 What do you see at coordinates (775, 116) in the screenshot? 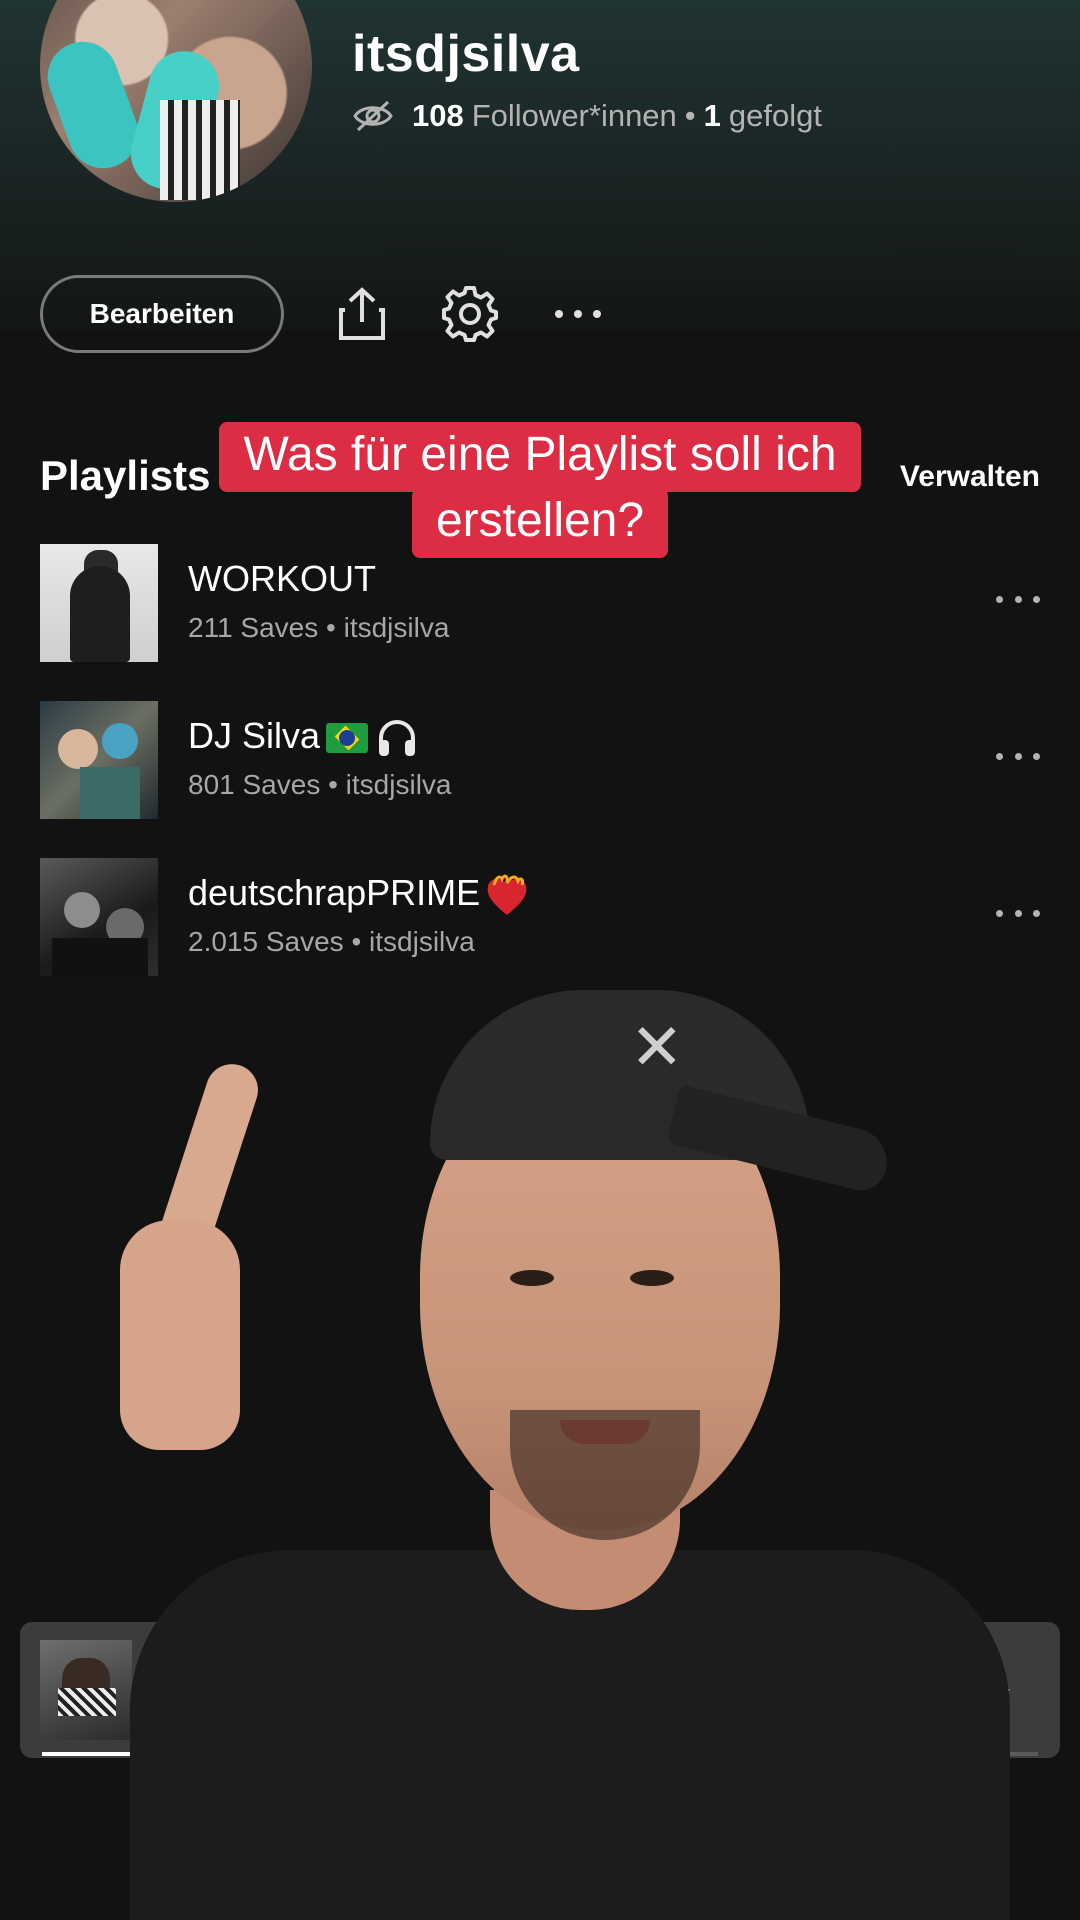
I see `following-label: gefolgt` at bounding box center [775, 116].